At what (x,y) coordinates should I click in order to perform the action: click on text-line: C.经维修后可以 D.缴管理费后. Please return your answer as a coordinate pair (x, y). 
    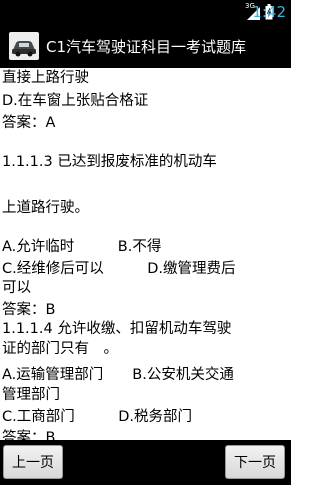
    Looking at the image, I should click on (119, 269).